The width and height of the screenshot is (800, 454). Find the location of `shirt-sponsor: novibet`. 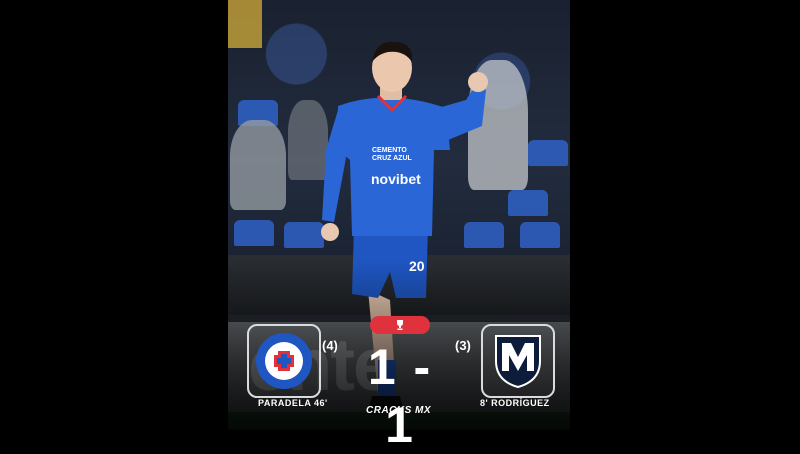

shirt-sponsor: novibet is located at coordinates (396, 179).